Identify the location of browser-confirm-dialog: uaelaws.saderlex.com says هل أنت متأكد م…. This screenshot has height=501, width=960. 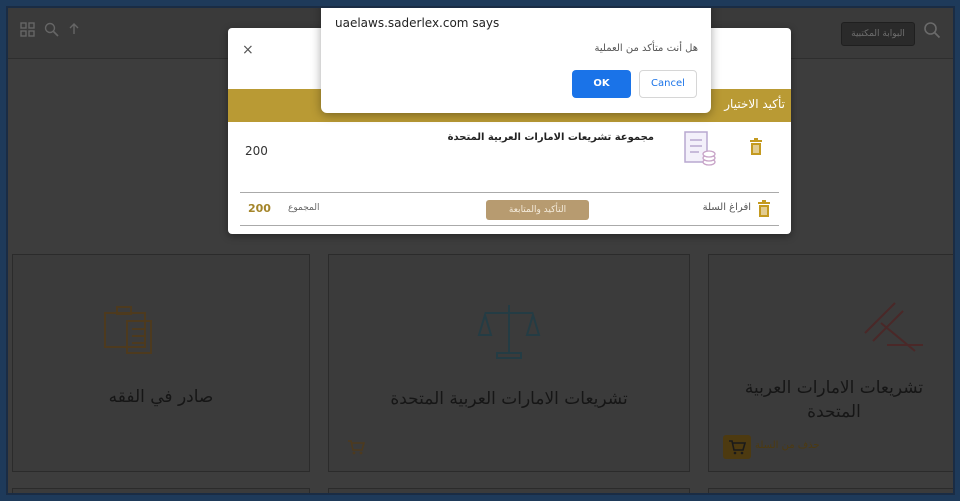
(516, 60).